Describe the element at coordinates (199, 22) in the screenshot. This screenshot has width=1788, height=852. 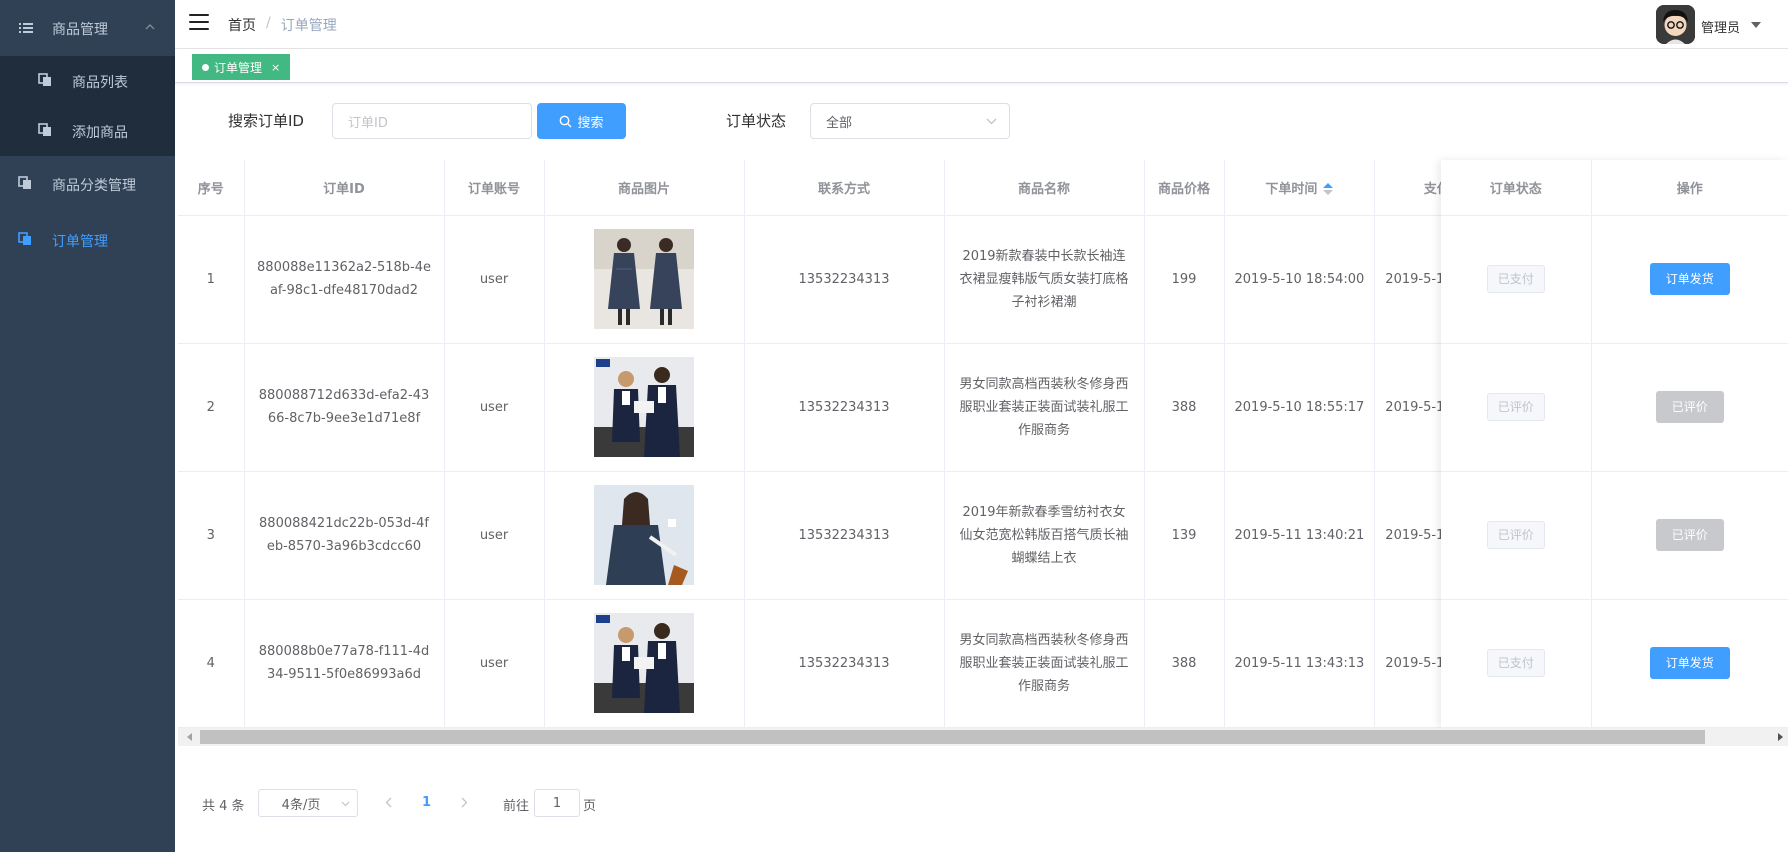
I see `hamburger-icon` at that location.